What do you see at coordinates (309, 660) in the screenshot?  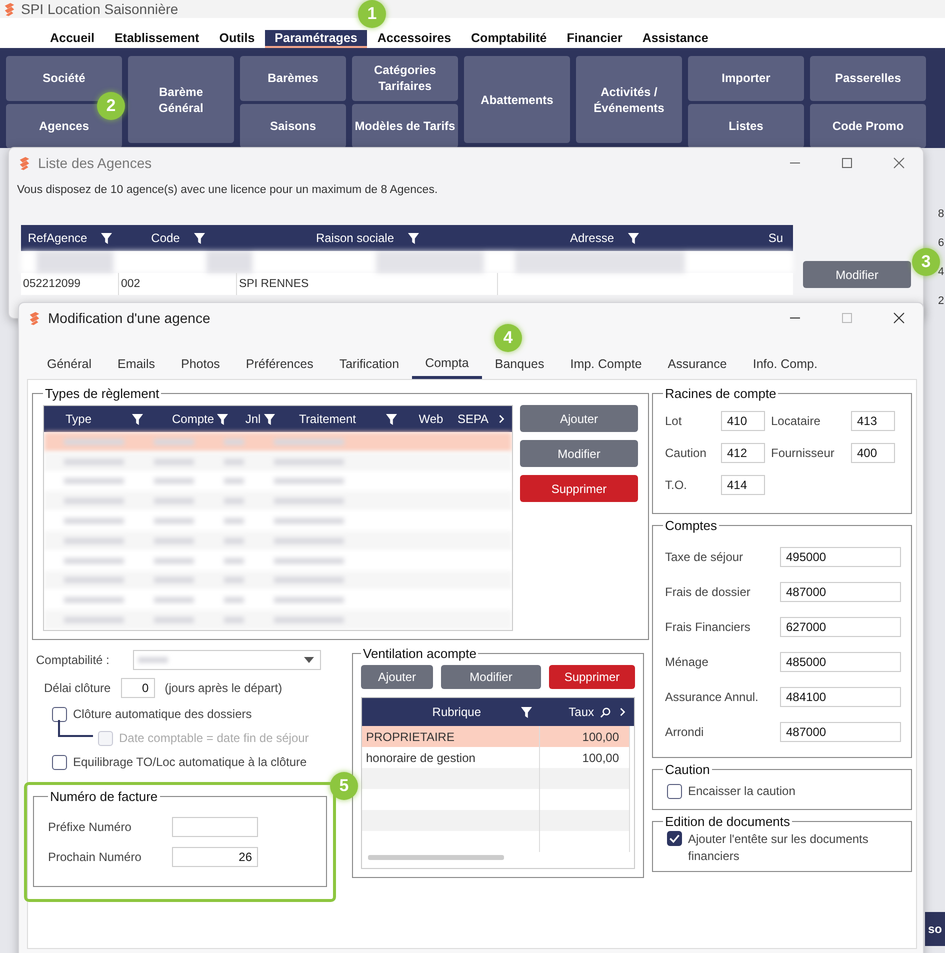 I see `caret-icon` at bounding box center [309, 660].